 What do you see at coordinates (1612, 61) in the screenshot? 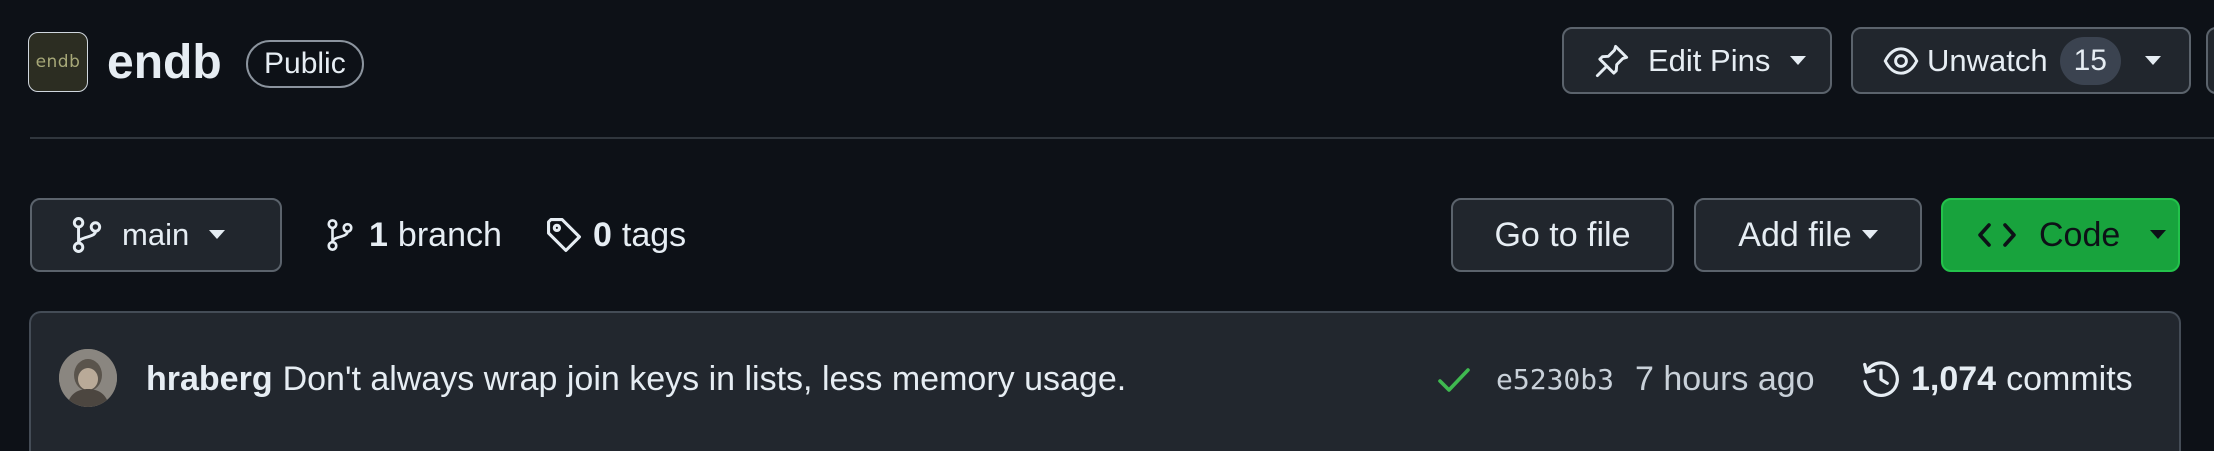
I see `pin-icon` at bounding box center [1612, 61].